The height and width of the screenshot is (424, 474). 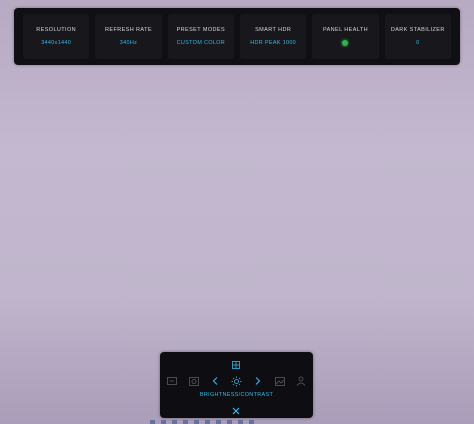 I want to click on dark-stabilizer-label: DARK STABILIZER, so click(x=417, y=30).